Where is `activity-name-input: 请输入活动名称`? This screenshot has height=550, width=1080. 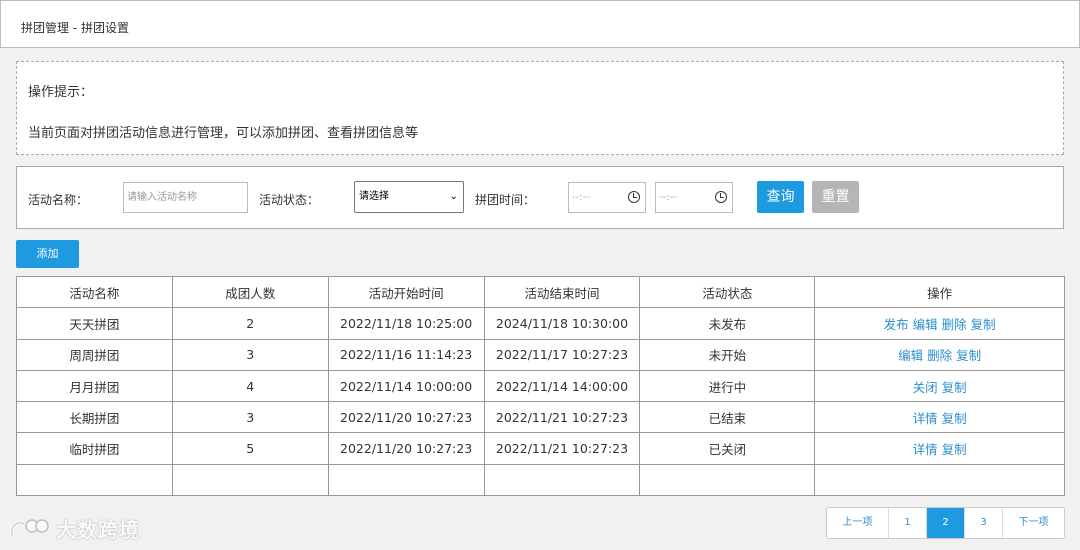 activity-name-input: 请输入活动名称 is located at coordinates (185, 197).